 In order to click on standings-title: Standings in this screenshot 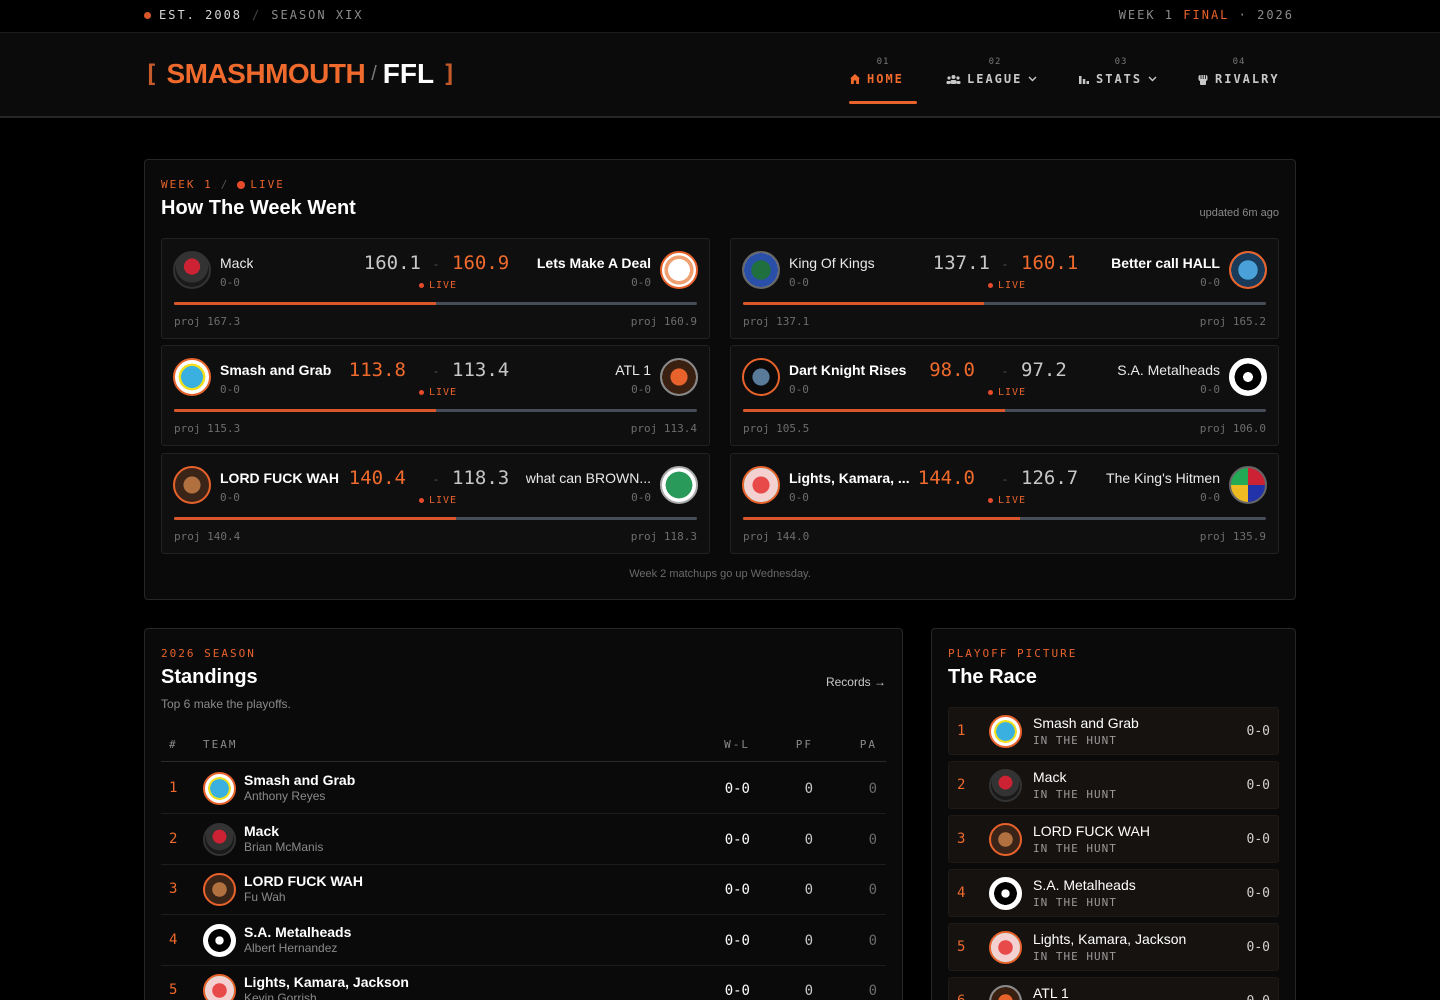, I will do `click(209, 677)`.